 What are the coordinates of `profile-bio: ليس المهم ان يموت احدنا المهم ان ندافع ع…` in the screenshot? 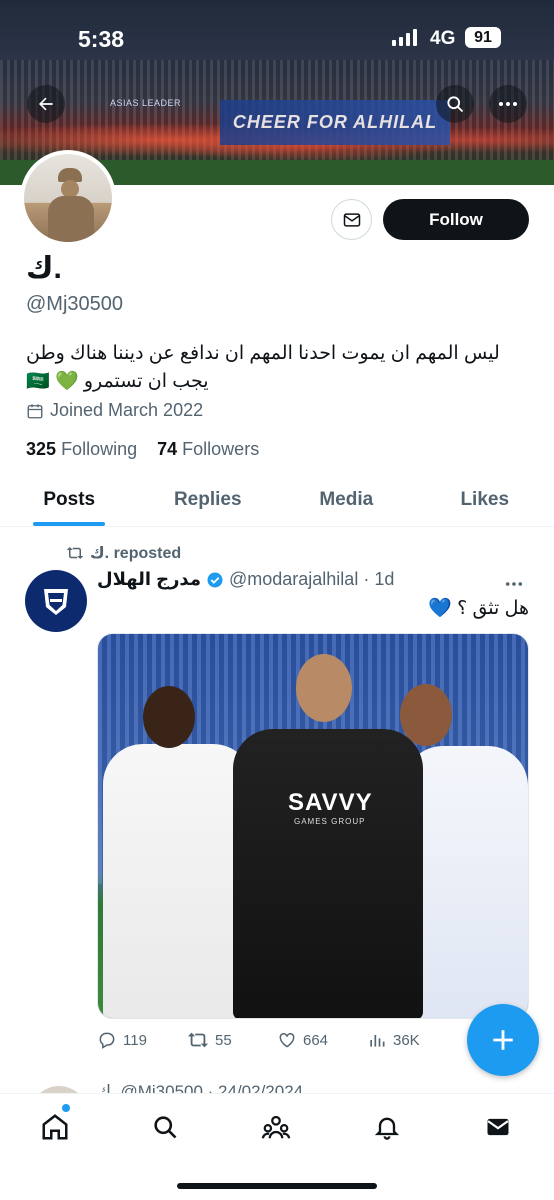 It's located at (271, 368).